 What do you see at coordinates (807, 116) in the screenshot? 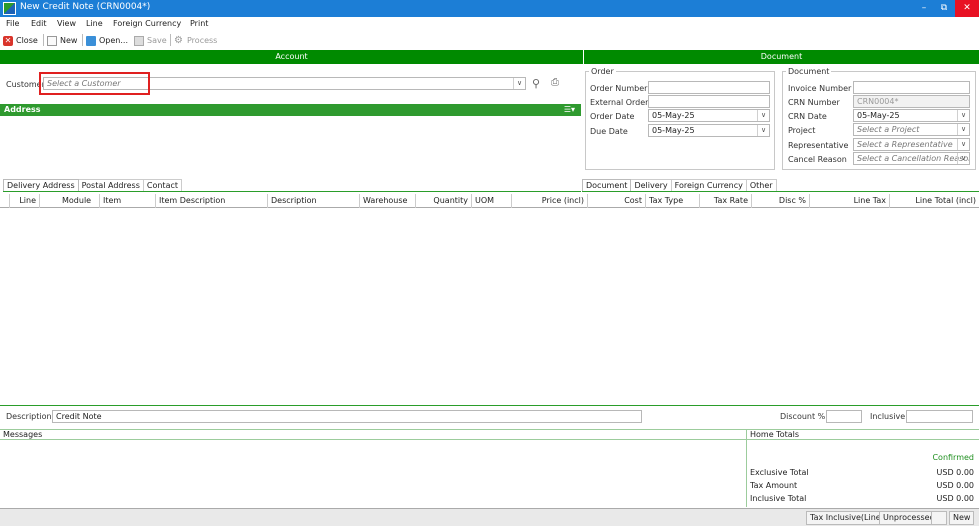
I see `crn-date-label: CRN Date` at bounding box center [807, 116].